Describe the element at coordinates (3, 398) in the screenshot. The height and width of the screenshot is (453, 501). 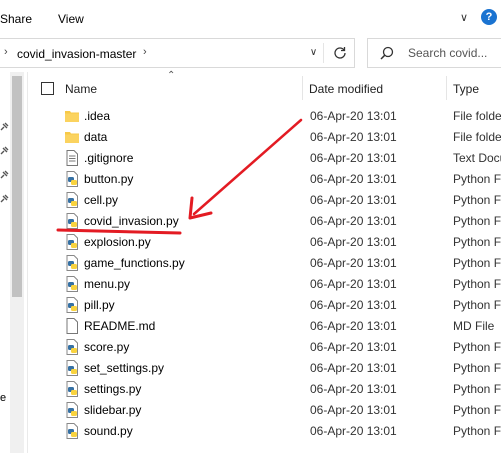
I see `nav-item-label: e` at that location.